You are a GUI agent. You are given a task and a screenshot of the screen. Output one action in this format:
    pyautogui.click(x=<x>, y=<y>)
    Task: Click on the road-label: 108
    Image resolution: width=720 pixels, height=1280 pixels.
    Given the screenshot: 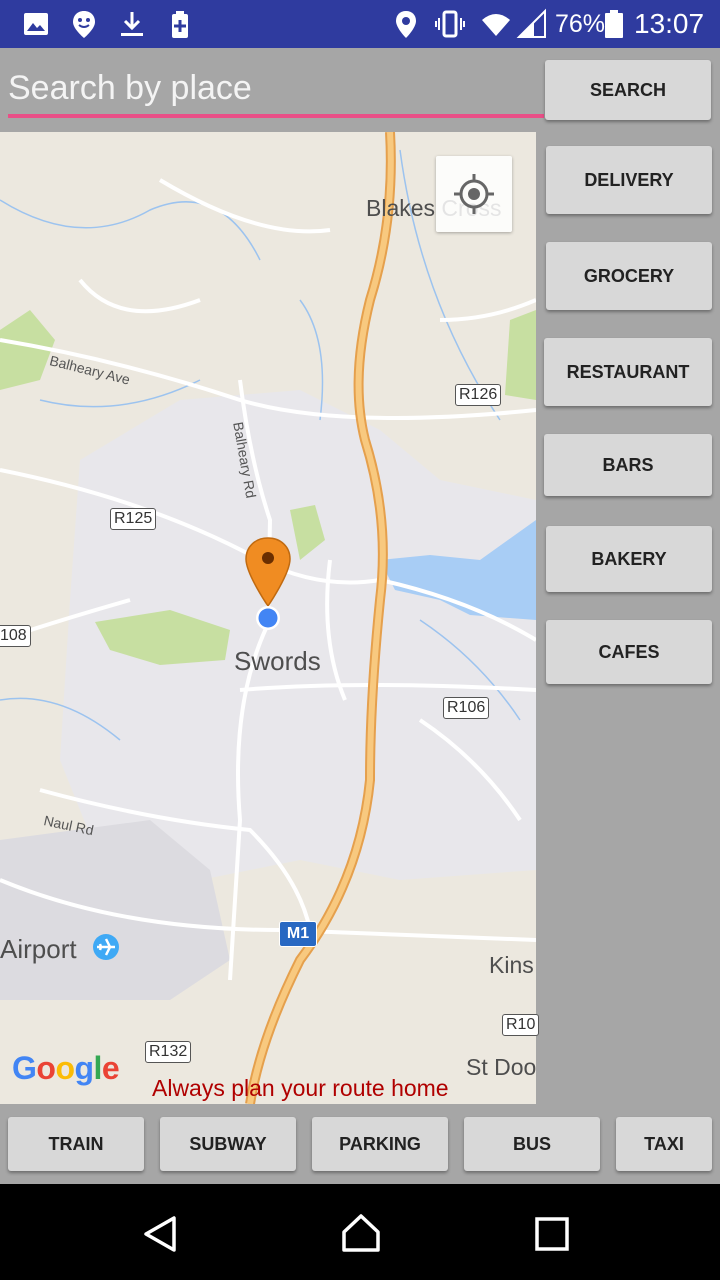 What is the action you would take?
    pyautogui.click(x=15, y=636)
    